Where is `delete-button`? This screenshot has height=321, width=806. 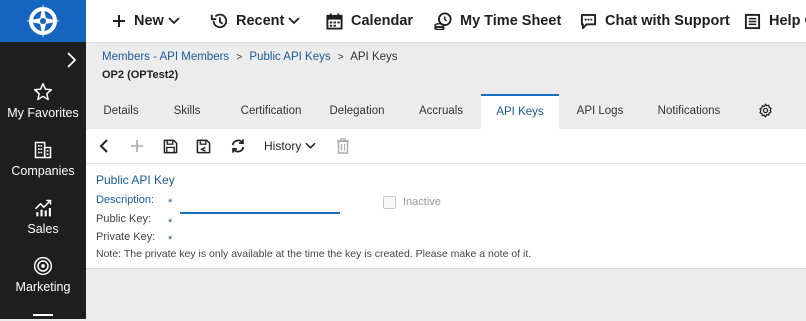 delete-button is located at coordinates (343, 146).